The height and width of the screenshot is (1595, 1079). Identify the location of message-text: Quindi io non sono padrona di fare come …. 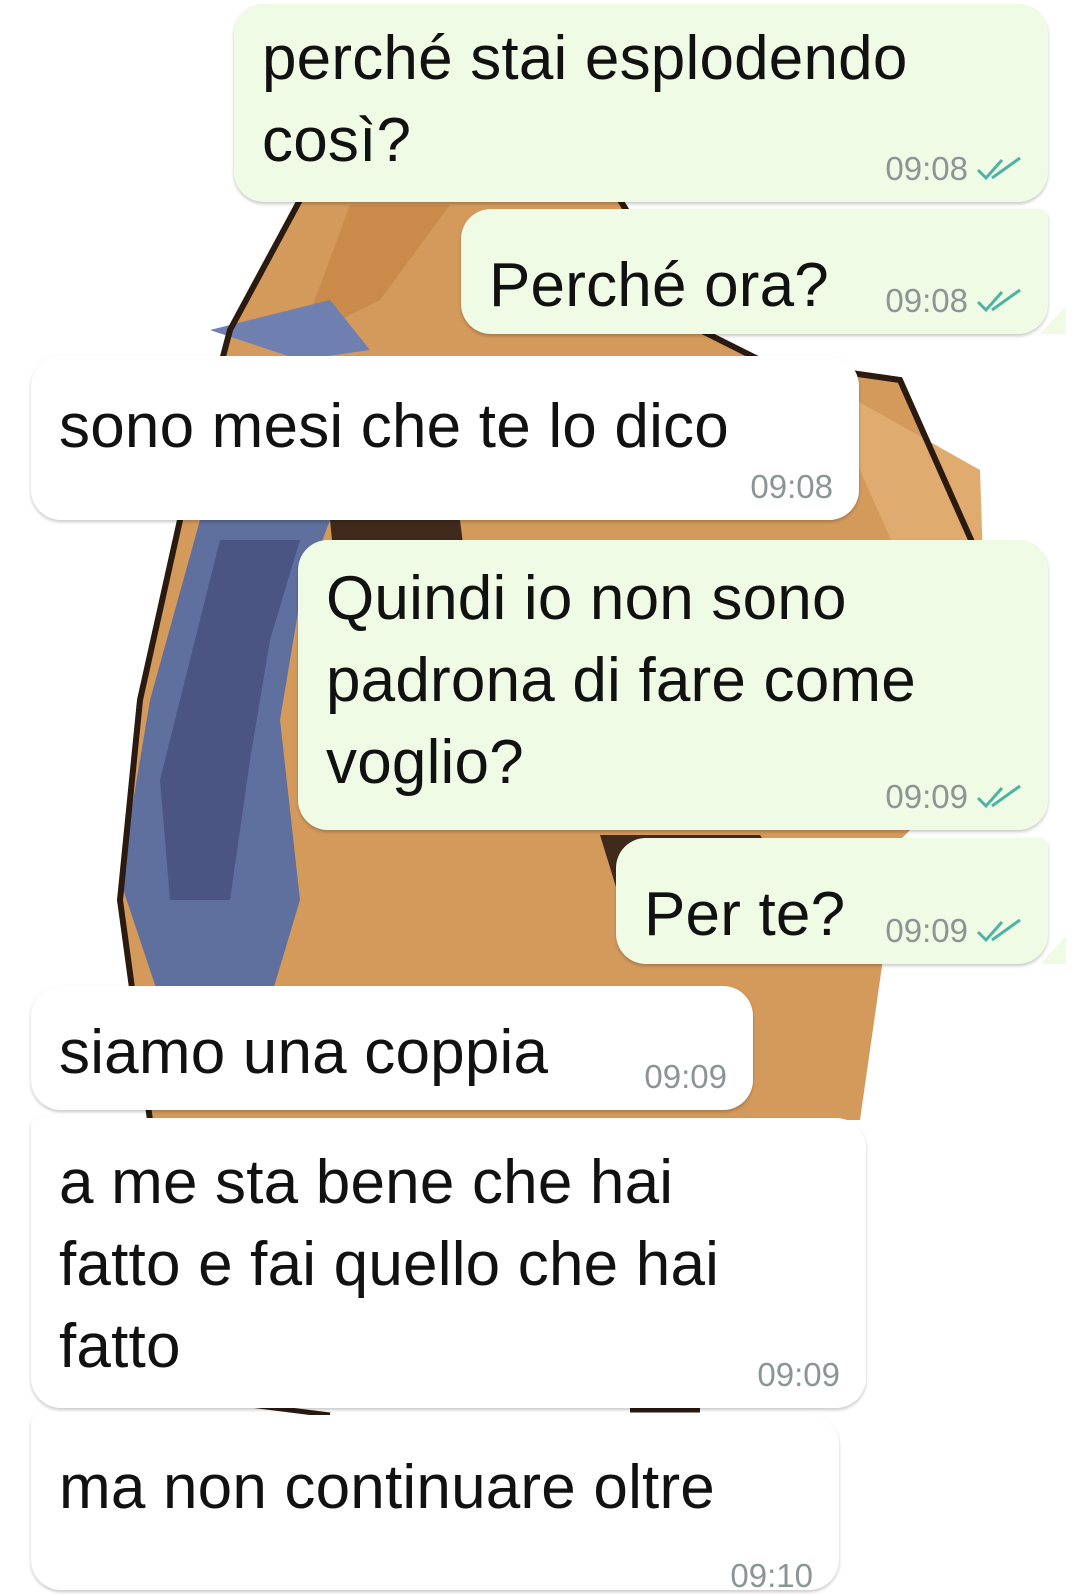
(621, 680).